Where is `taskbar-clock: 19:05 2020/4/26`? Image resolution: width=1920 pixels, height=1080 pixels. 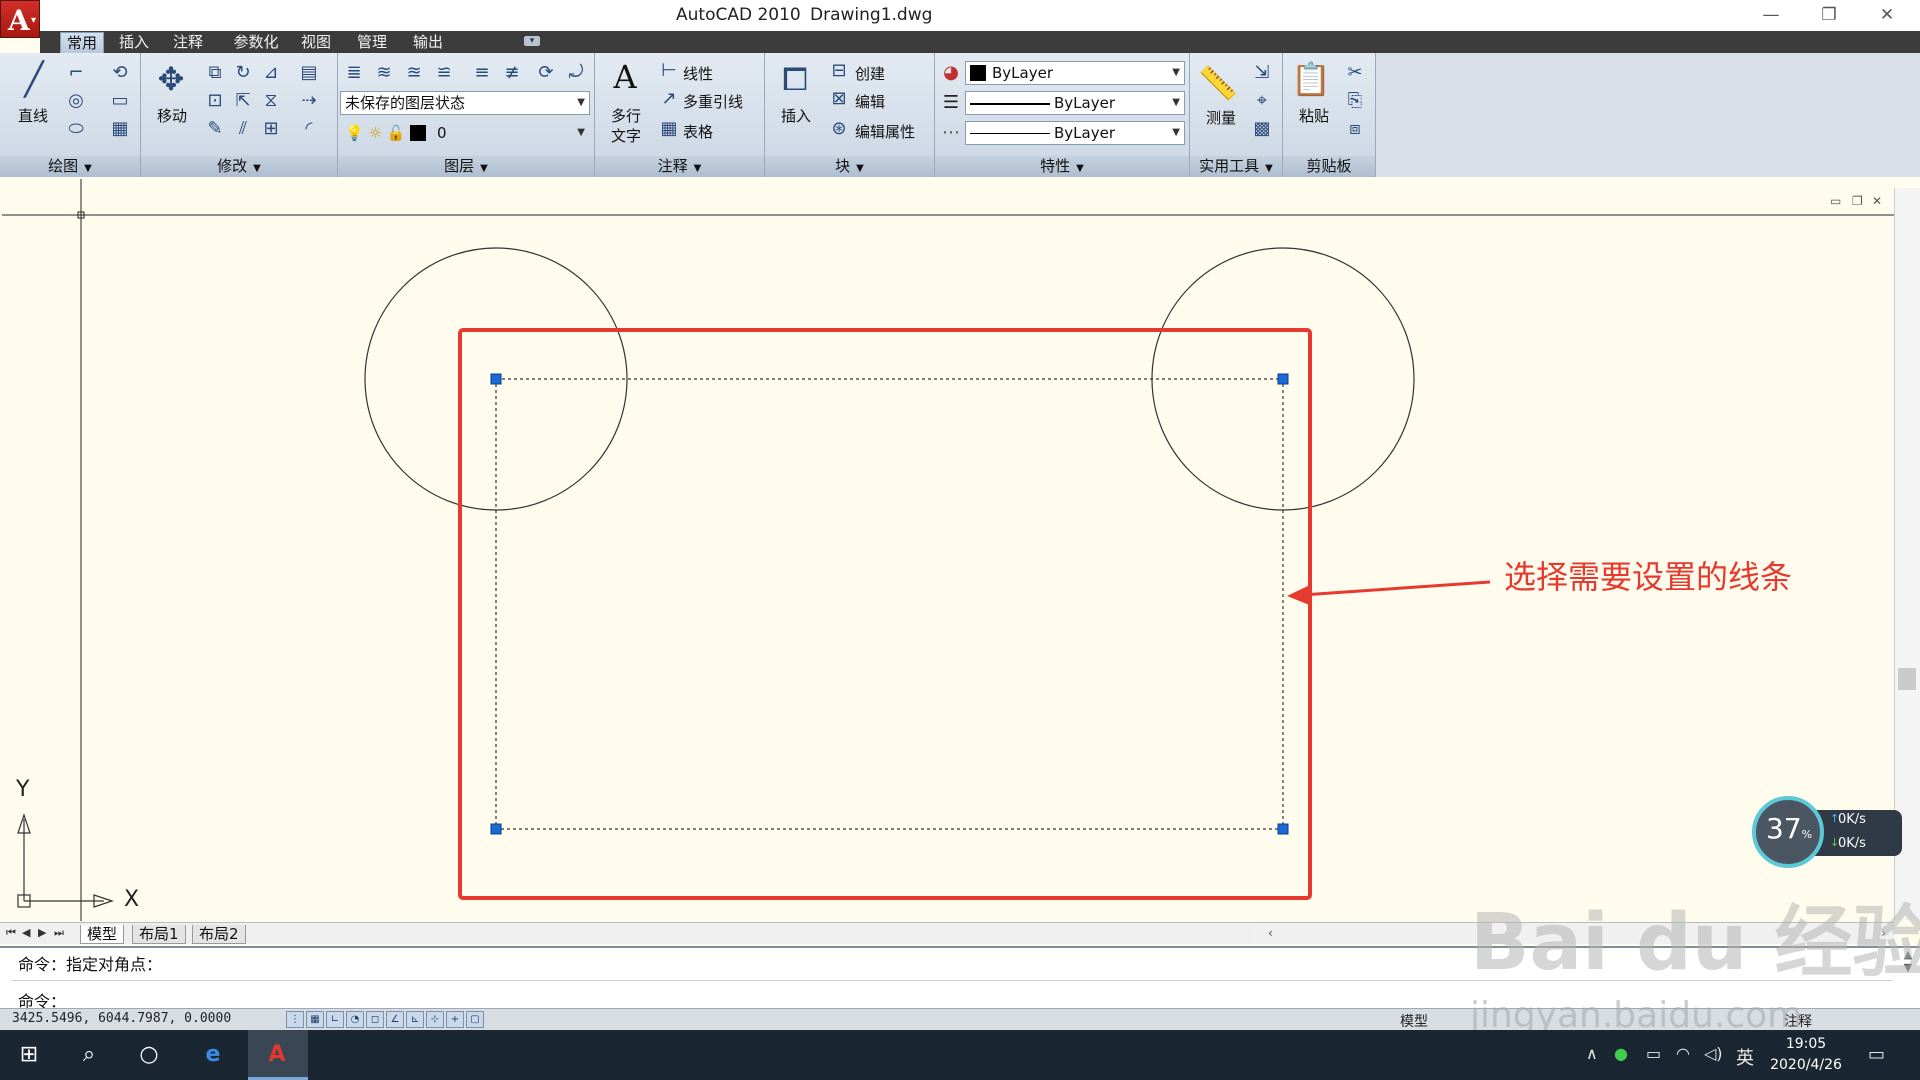 taskbar-clock: 19:05 2020/4/26 is located at coordinates (1806, 1055).